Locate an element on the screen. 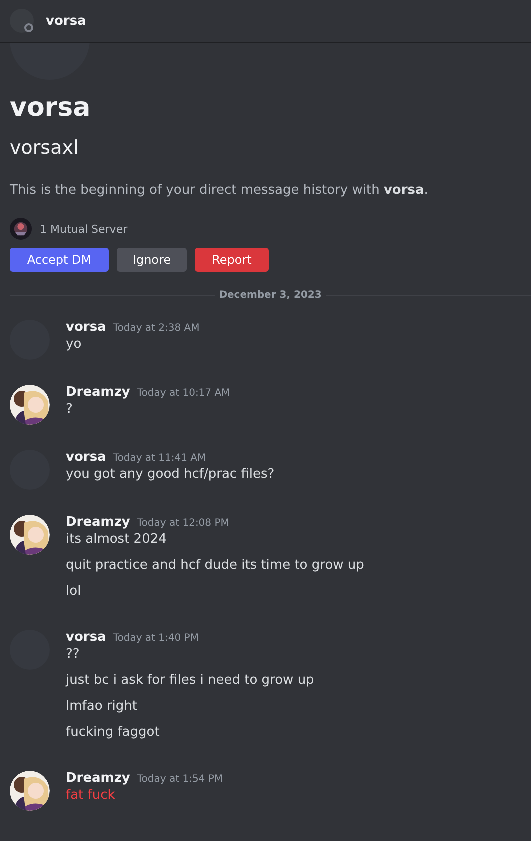 The width and height of the screenshot is (531, 841). message-text: just bc i ask for files i need to grow up is located at coordinates (190, 681).